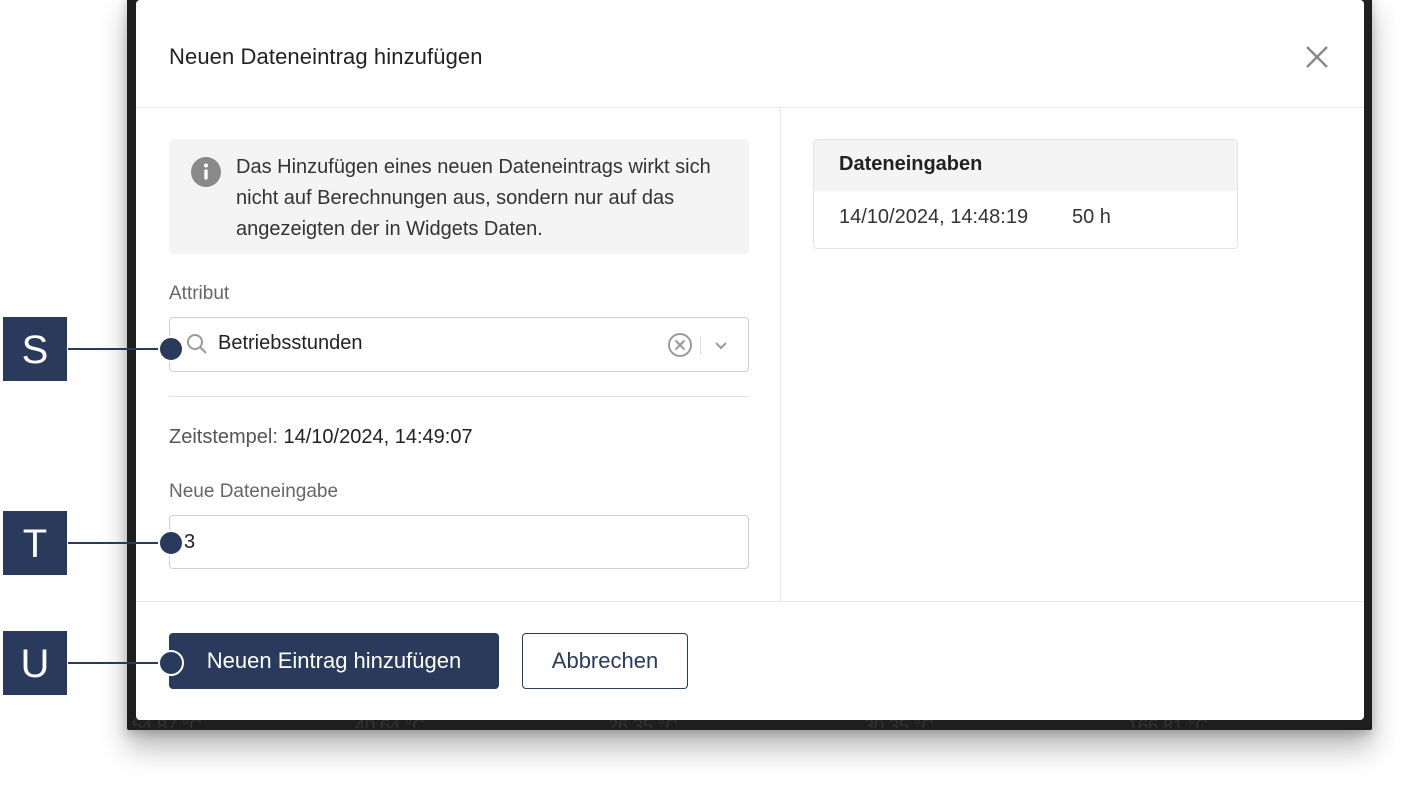 The image size is (1416, 796). What do you see at coordinates (459, 344) in the screenshot?
I see `attribute-select: Betriebsstunden` at bounding box center [459, 344].